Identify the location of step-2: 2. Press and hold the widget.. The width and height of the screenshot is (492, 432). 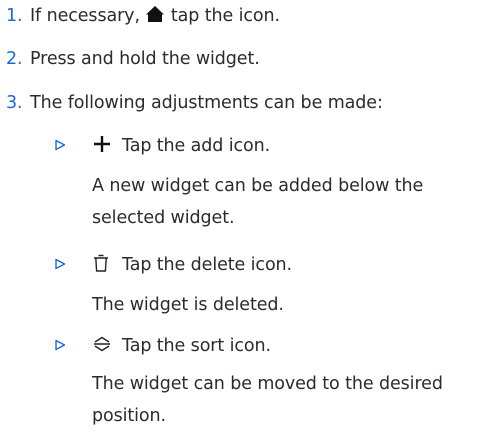
(133, 59).